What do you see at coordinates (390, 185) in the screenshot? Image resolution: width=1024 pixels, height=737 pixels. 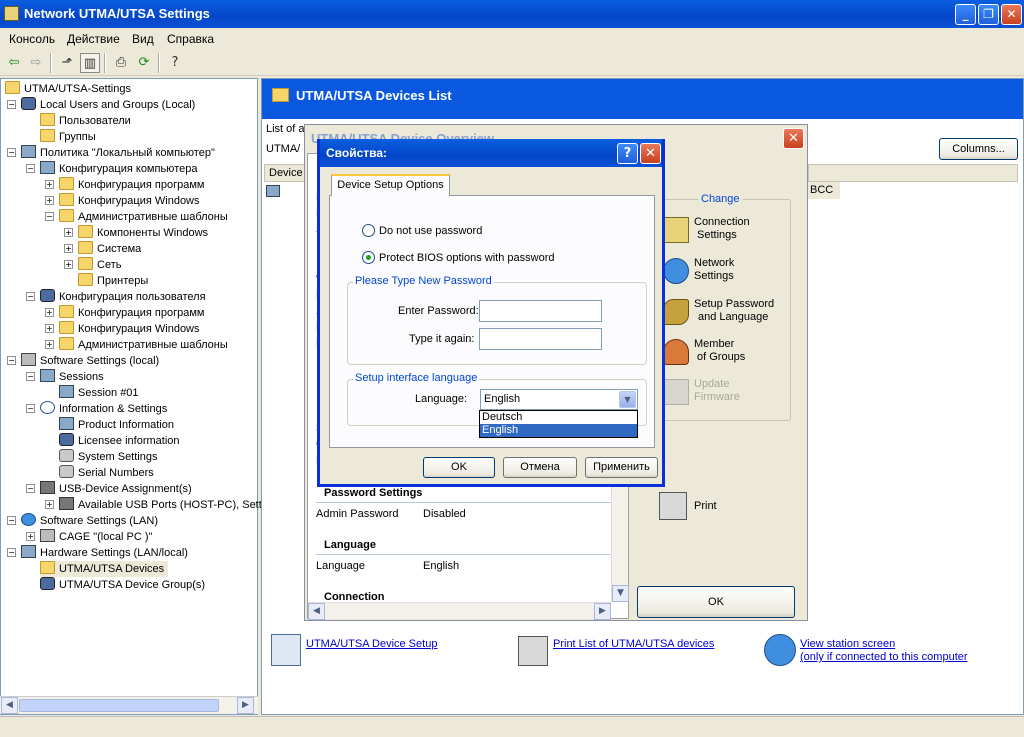 I see `tab-device-setup-options: Device Setup Options` at bounding box center [390, 185].